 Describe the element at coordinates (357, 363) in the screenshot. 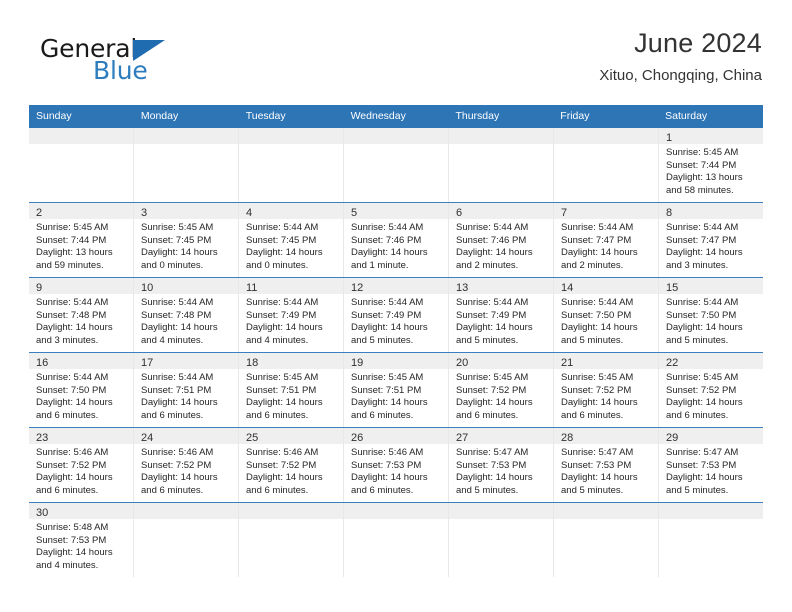

I see `day-number: 19` at that location.